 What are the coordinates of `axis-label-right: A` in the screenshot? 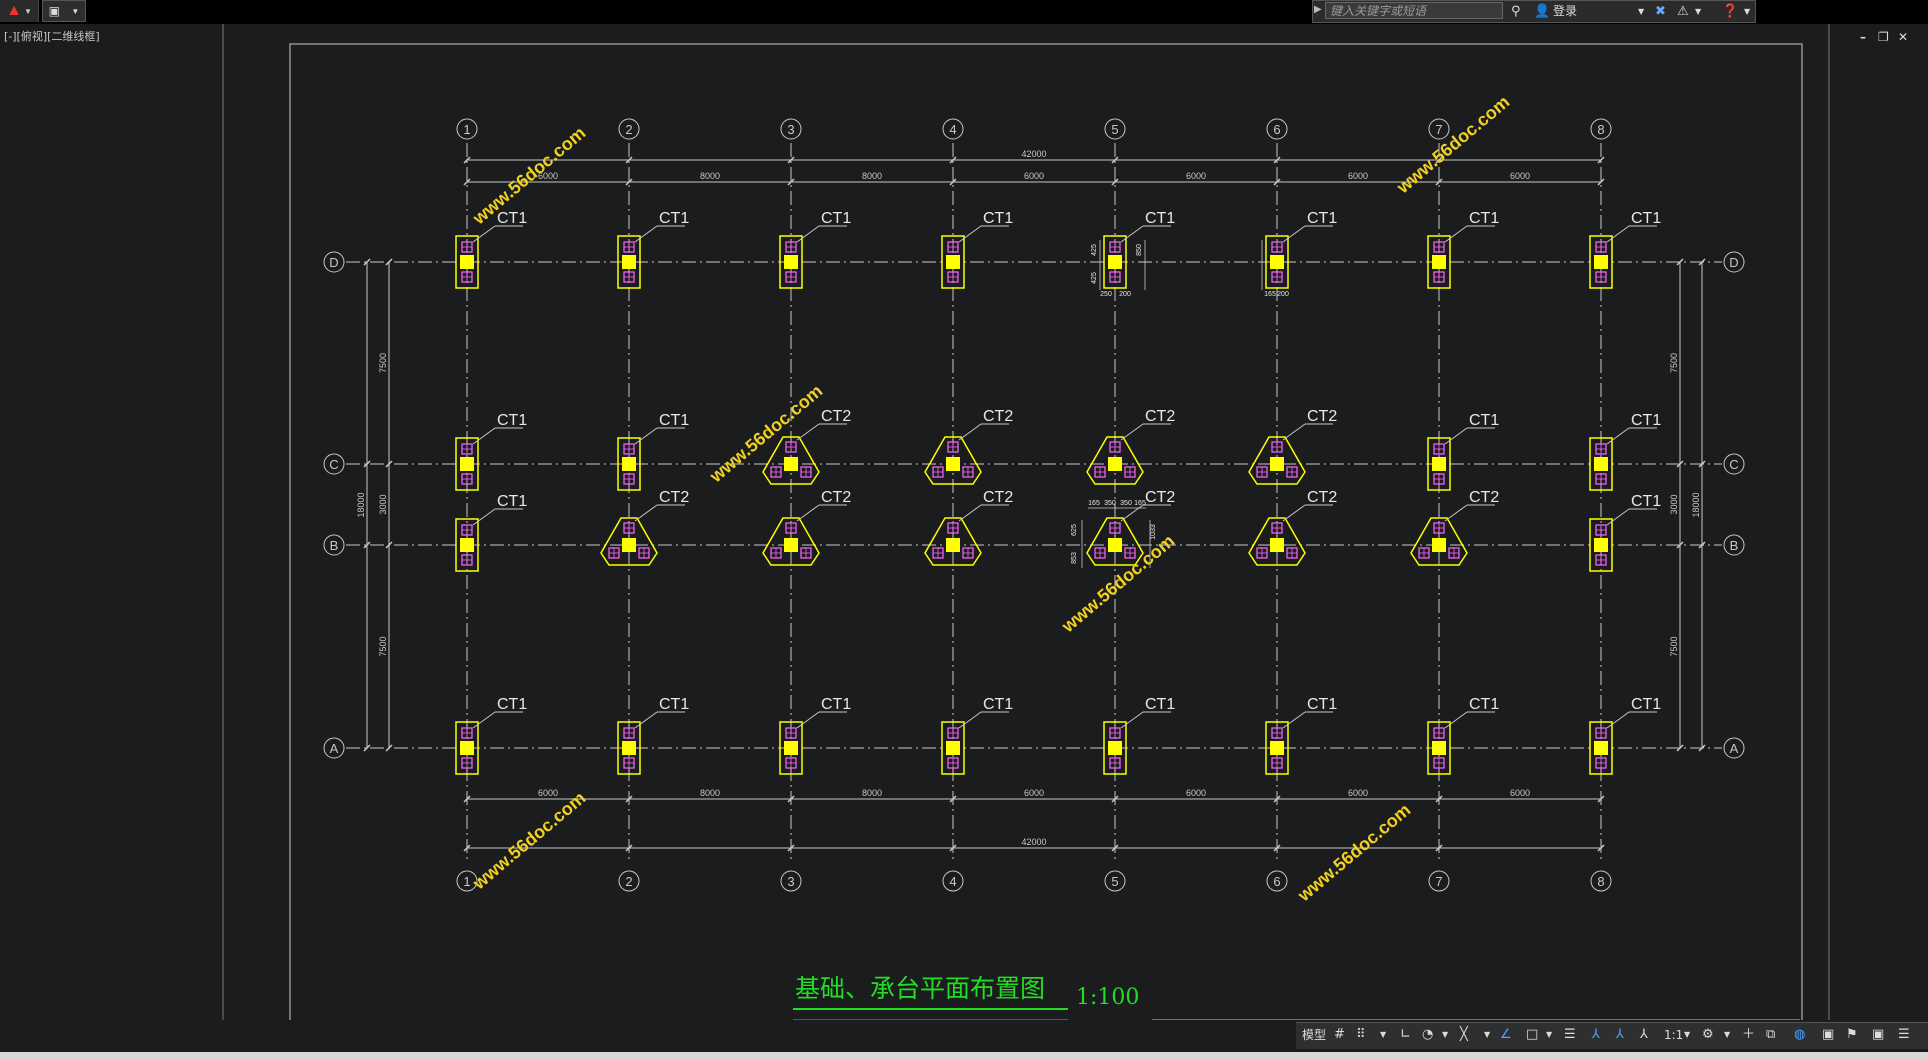 It's located at (1734, 748).